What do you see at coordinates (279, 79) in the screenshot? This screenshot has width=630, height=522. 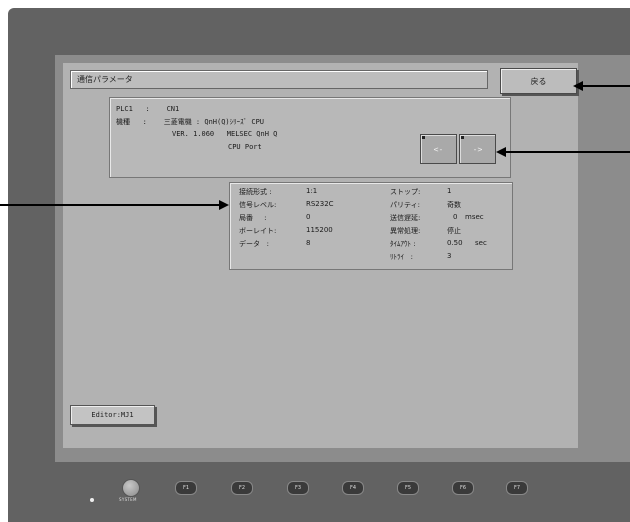 I see `title-bar: 通信パラメータ` at bounding box center [279, 79].